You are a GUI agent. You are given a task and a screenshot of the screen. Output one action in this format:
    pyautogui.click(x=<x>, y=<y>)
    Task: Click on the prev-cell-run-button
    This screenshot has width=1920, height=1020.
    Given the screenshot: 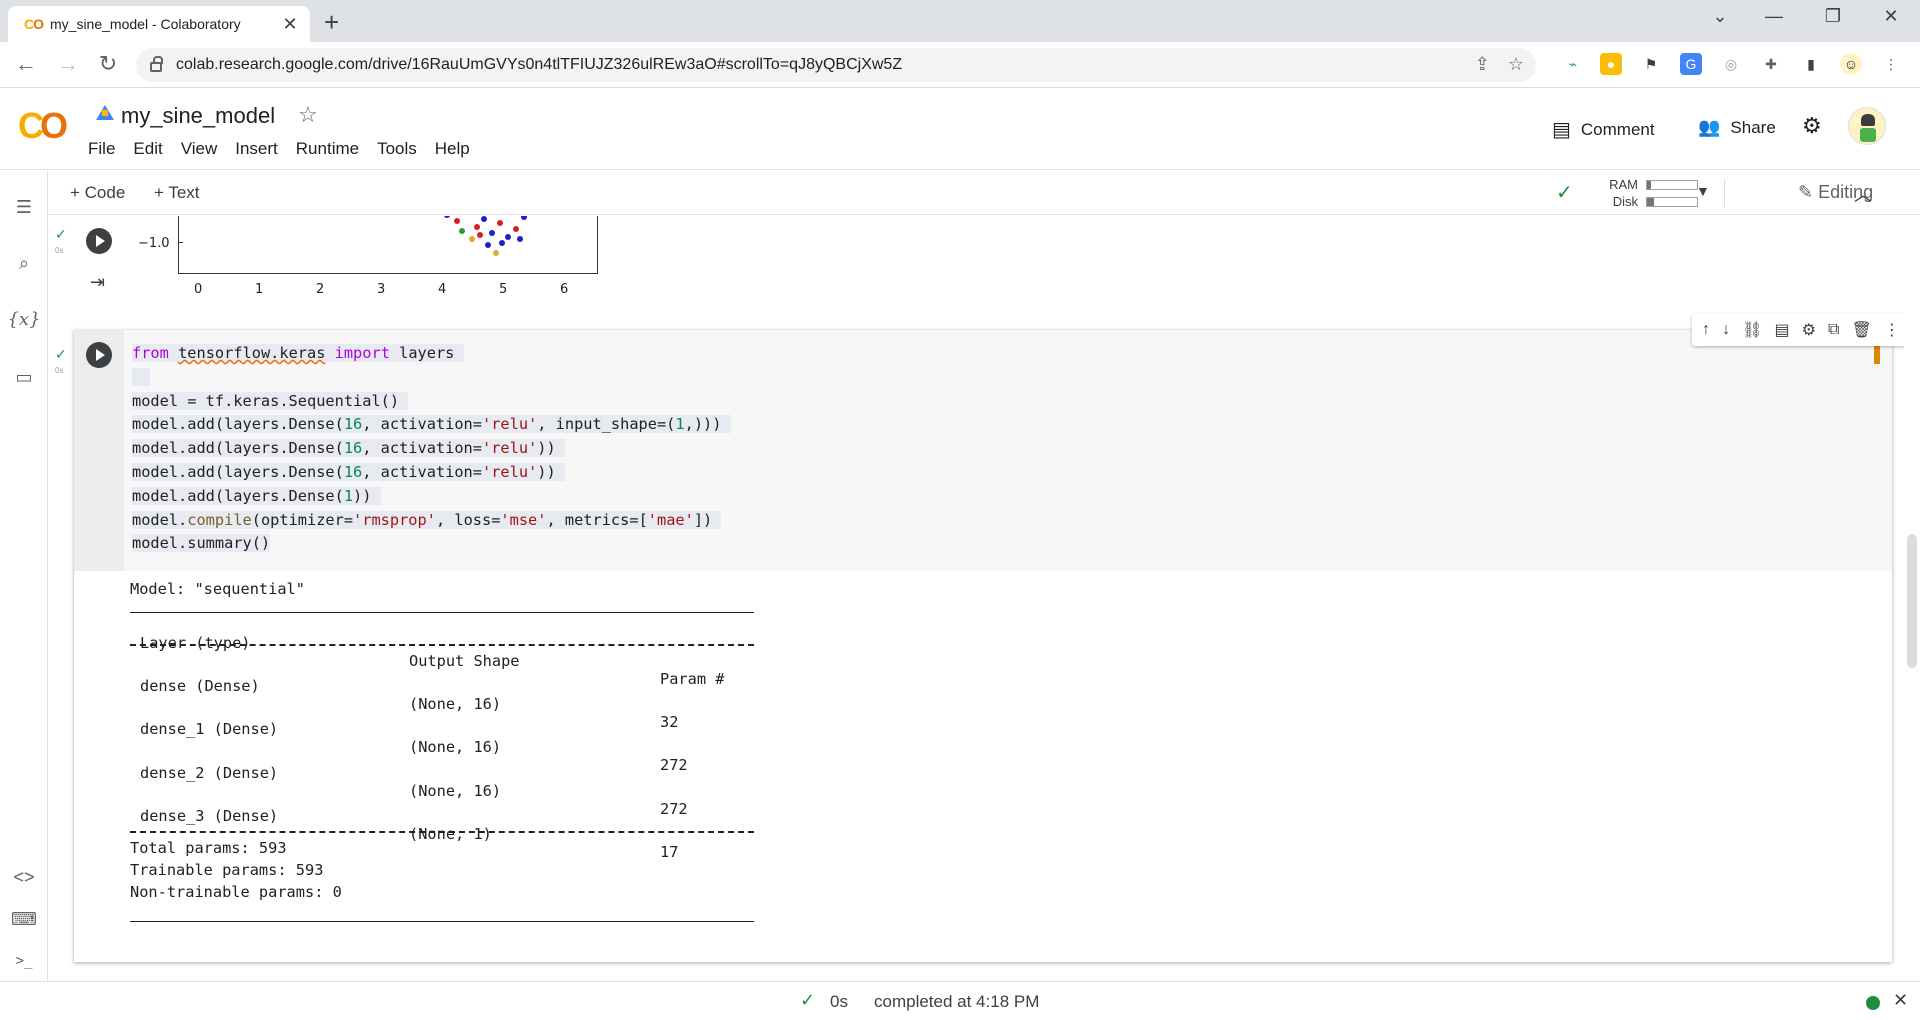 What is the action you would take?
    pyautogui.click(x=99, y=241)
    